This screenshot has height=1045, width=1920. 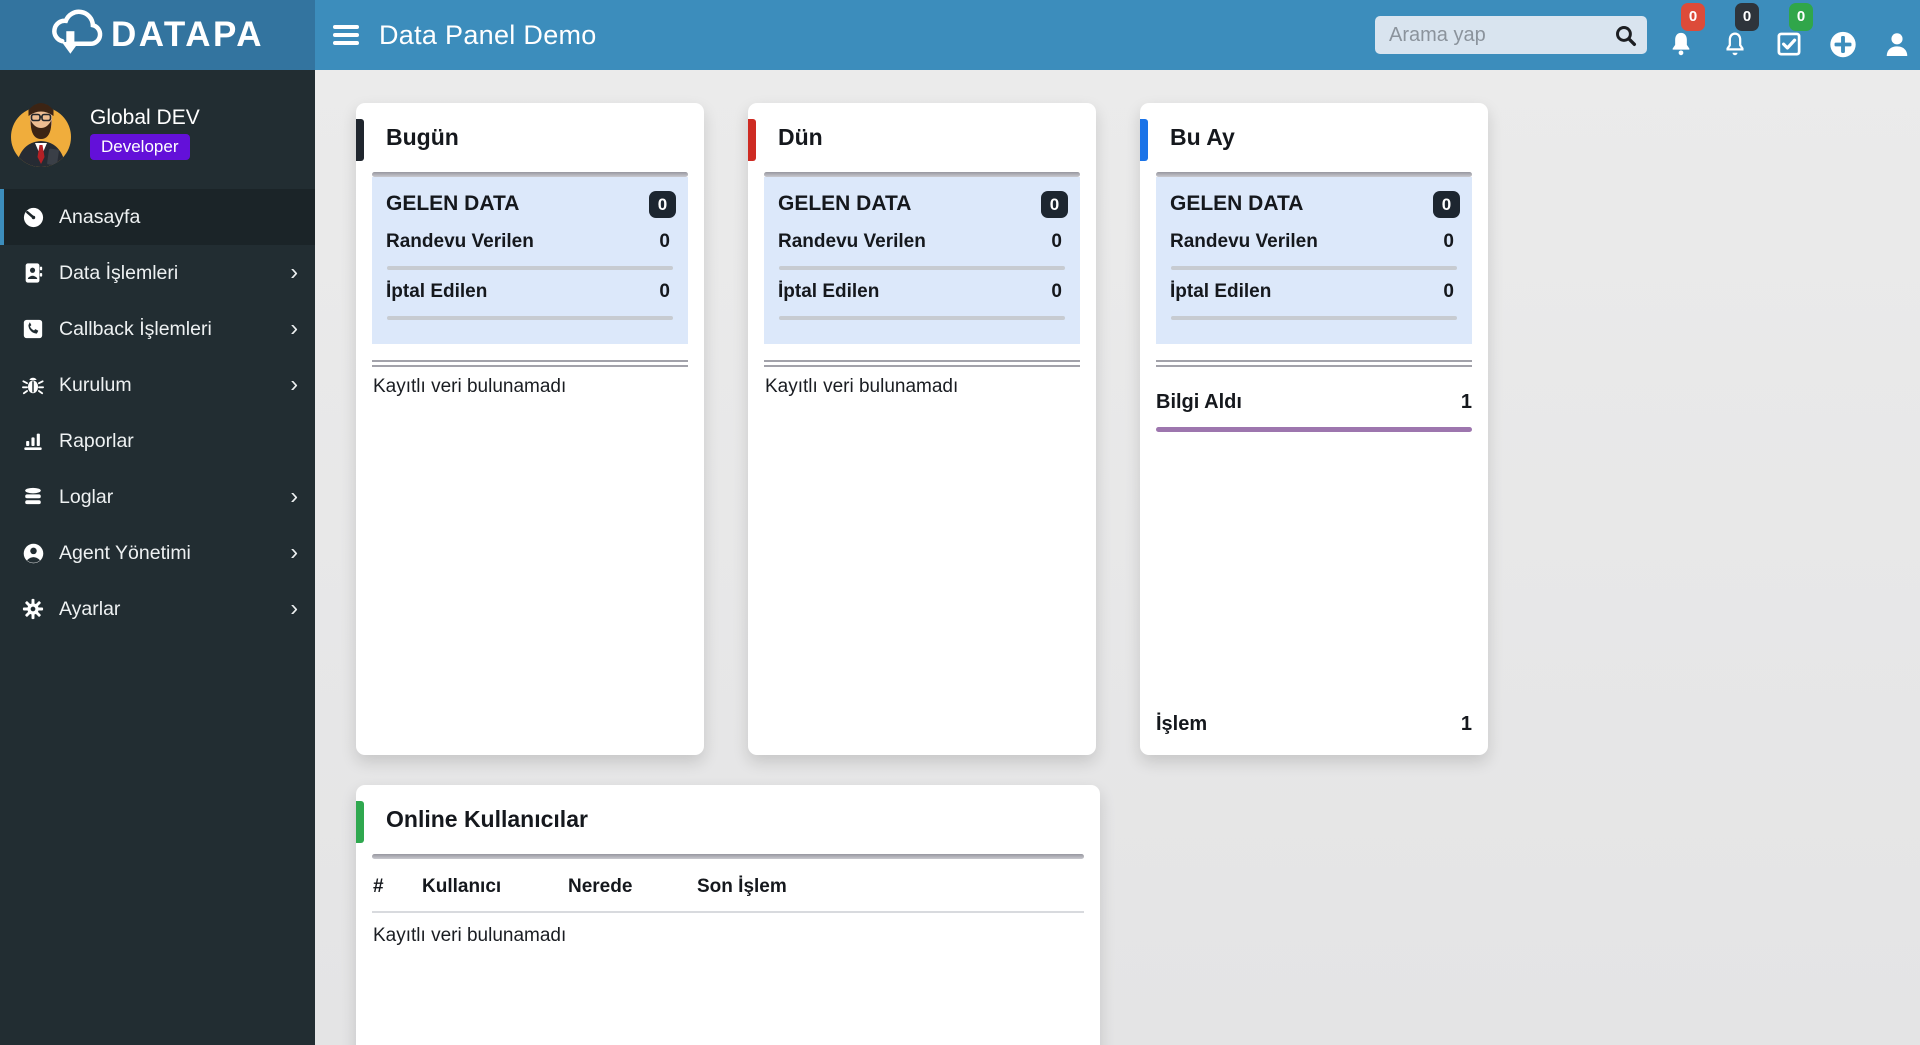 I want to click on sidebar-item-raporlar: Raporlar, so click(x=157, y=441).